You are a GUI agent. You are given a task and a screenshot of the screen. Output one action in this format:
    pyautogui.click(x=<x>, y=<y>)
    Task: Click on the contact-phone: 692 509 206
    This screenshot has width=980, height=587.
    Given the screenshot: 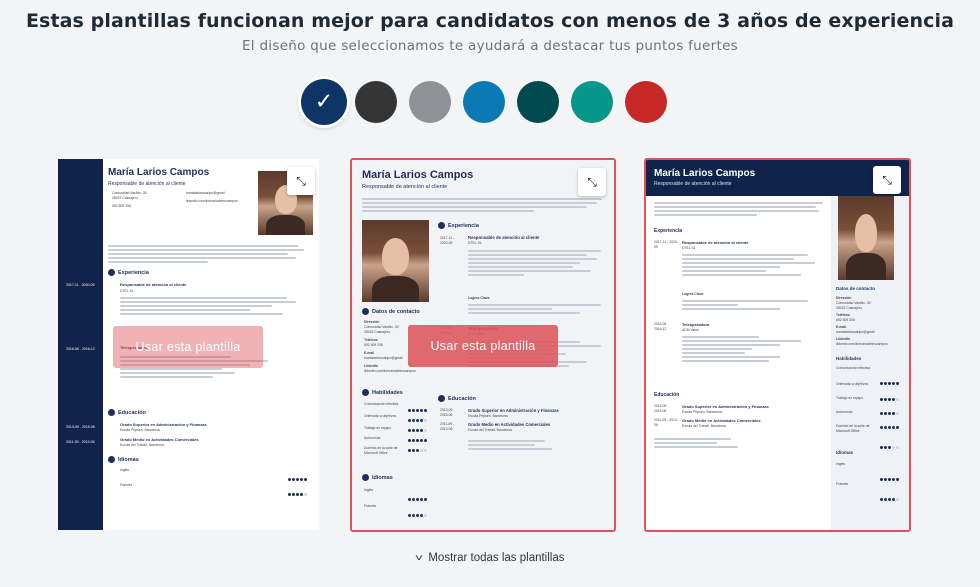 What is the action you would take?
    pyautogui.click(x=845, y=320)
    